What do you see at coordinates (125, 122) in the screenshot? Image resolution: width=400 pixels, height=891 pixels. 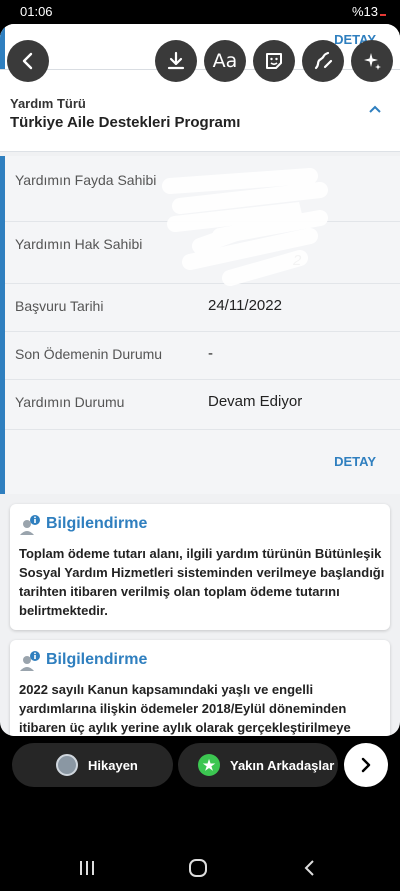 I see `aid-type-value: Türkiye Aile Destekleri Programı` at bounding box center [125, 122].